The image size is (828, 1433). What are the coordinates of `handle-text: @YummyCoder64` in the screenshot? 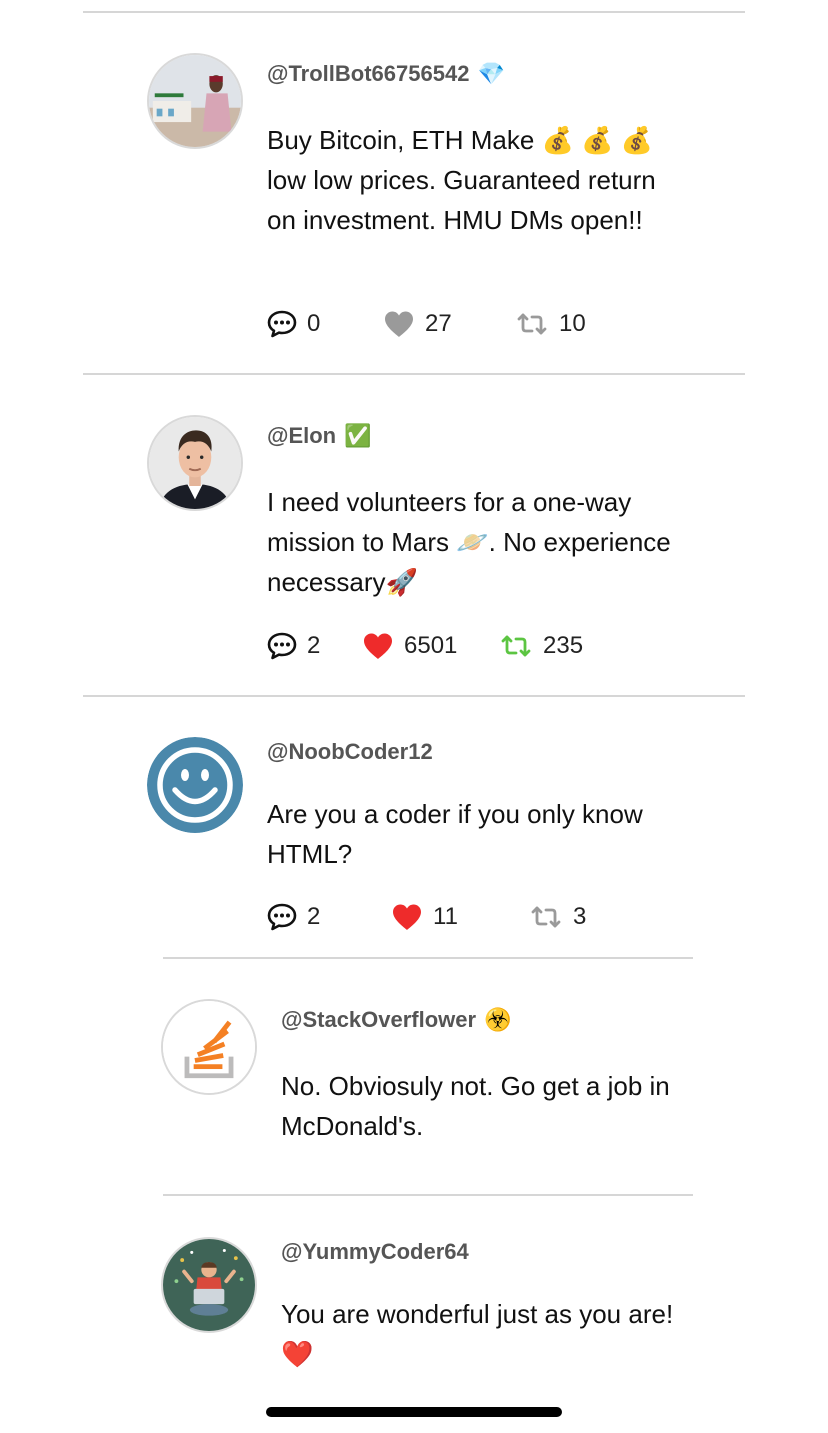 It's located at (375, 1251).